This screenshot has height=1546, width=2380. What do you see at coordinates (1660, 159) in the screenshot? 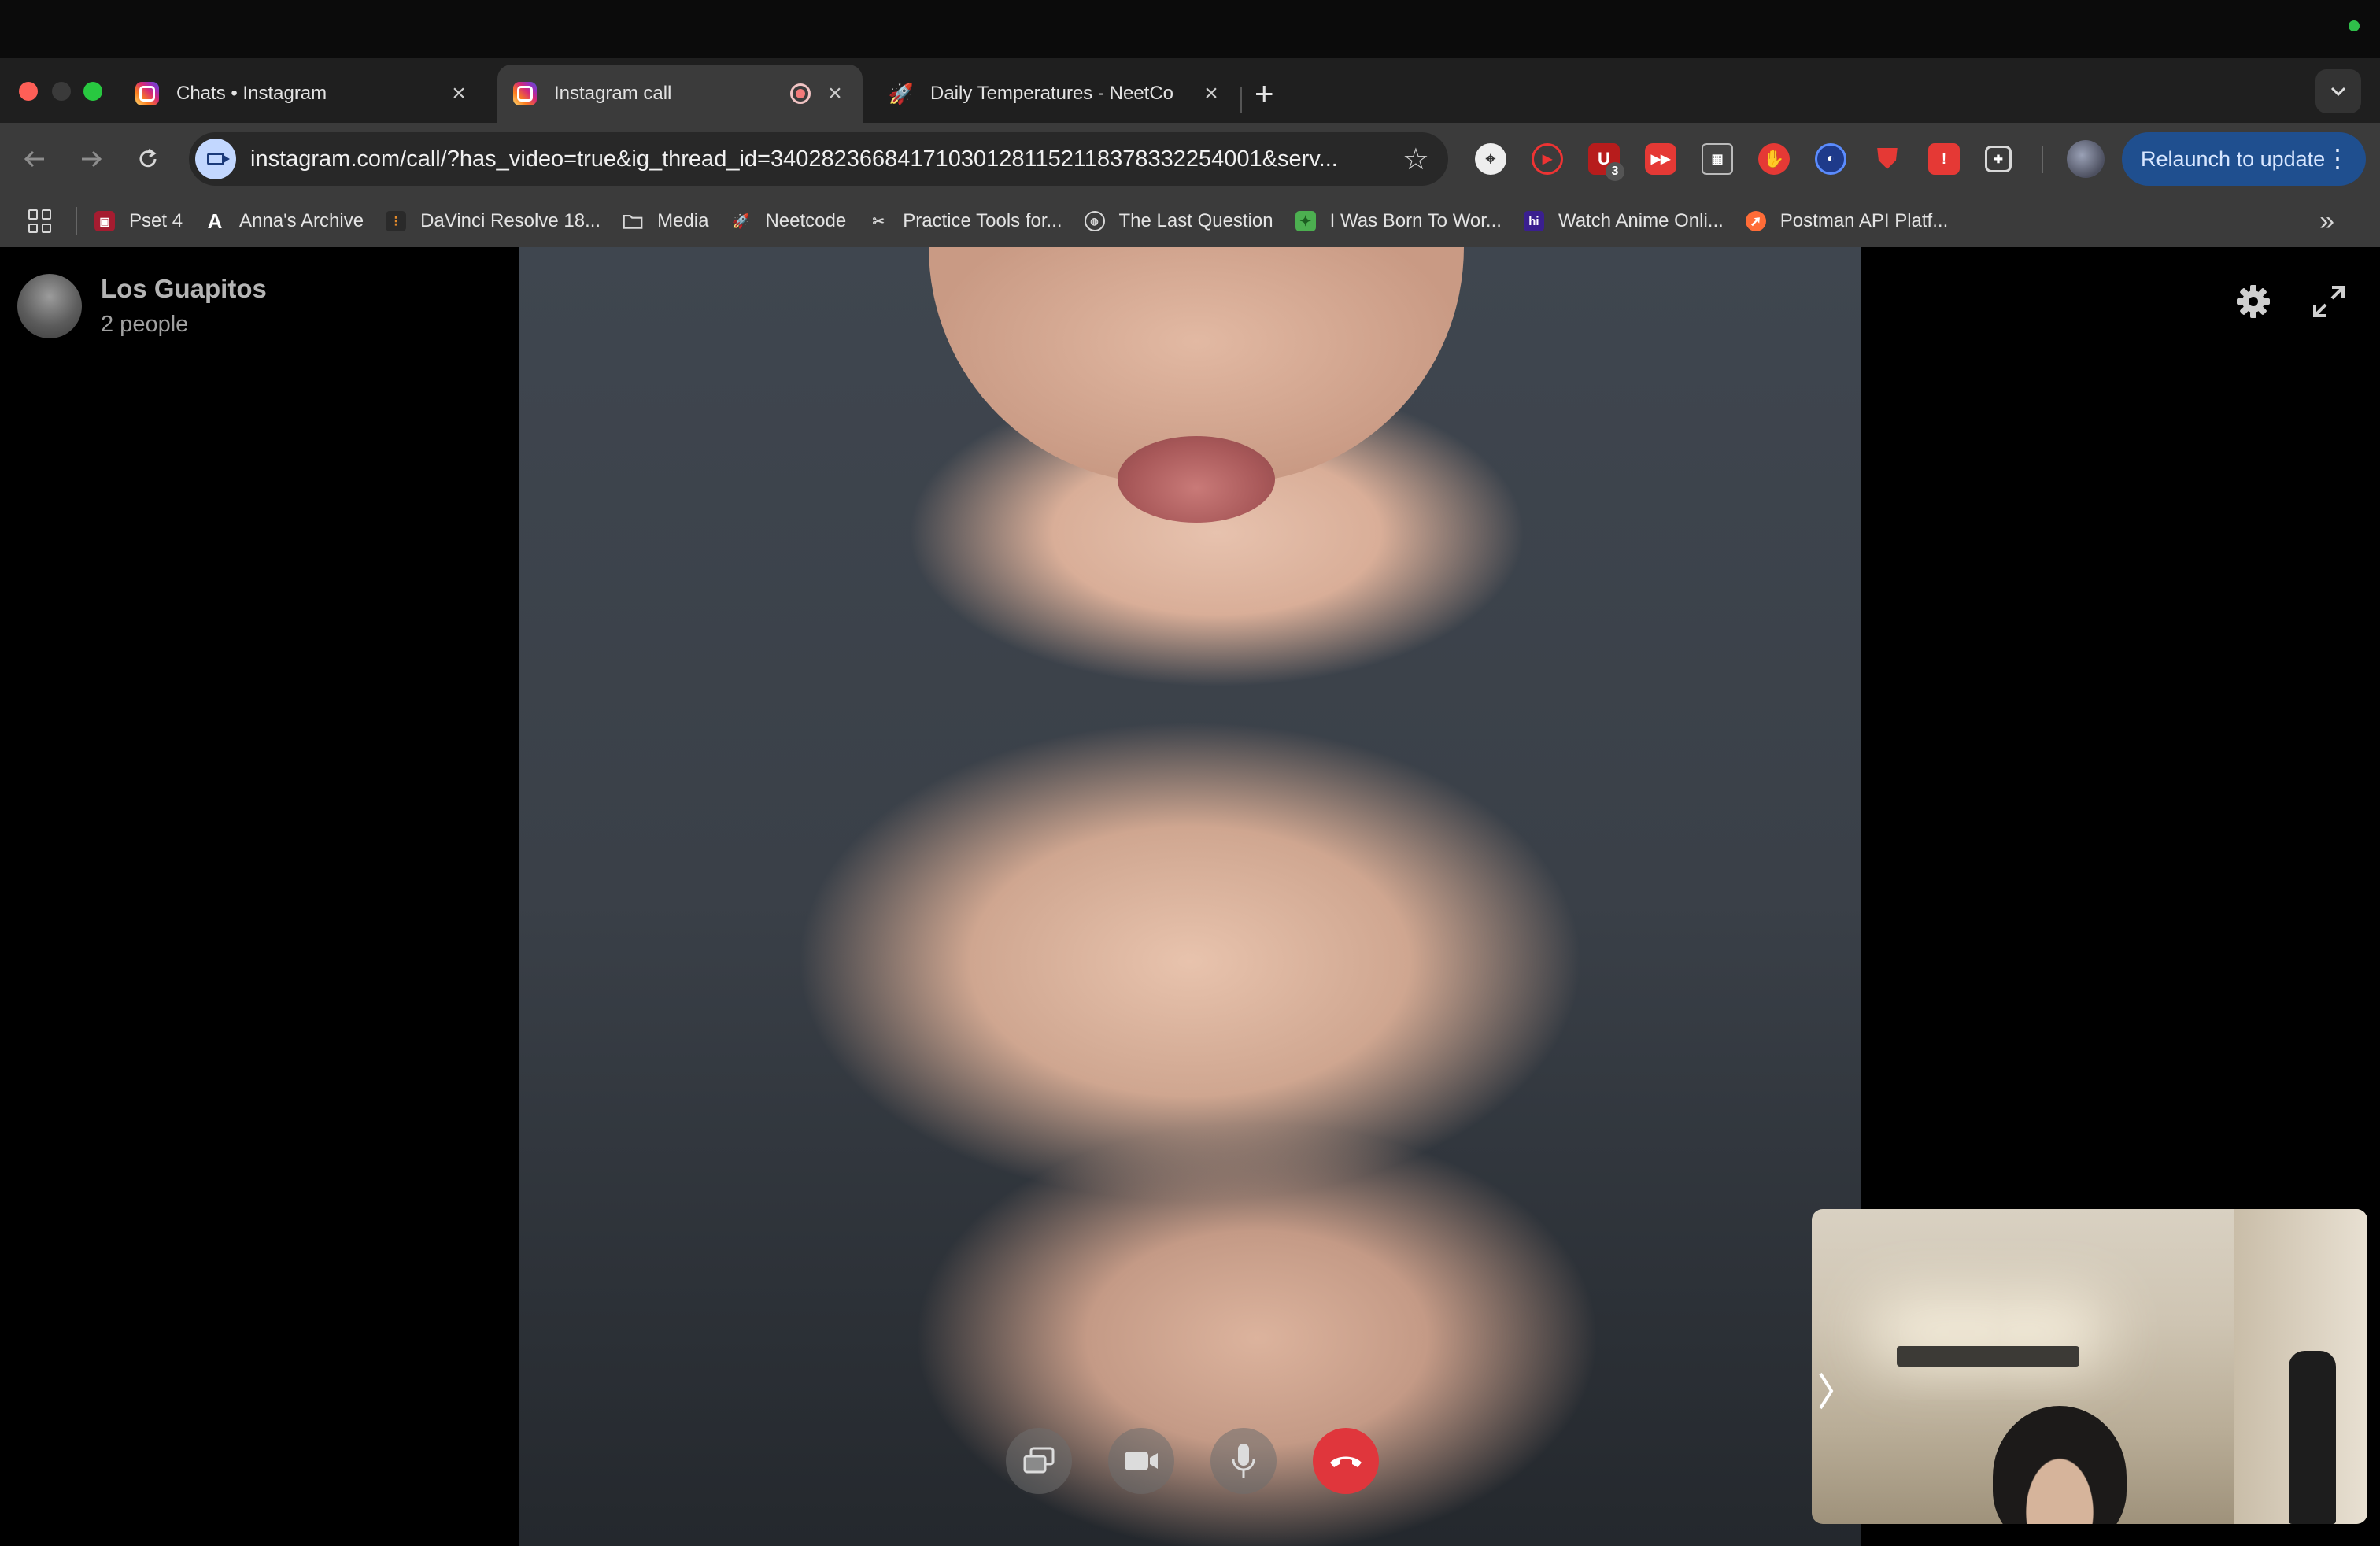
I see `youtube-extension-icon: ▶▶` at bounding box center [1660, 159].